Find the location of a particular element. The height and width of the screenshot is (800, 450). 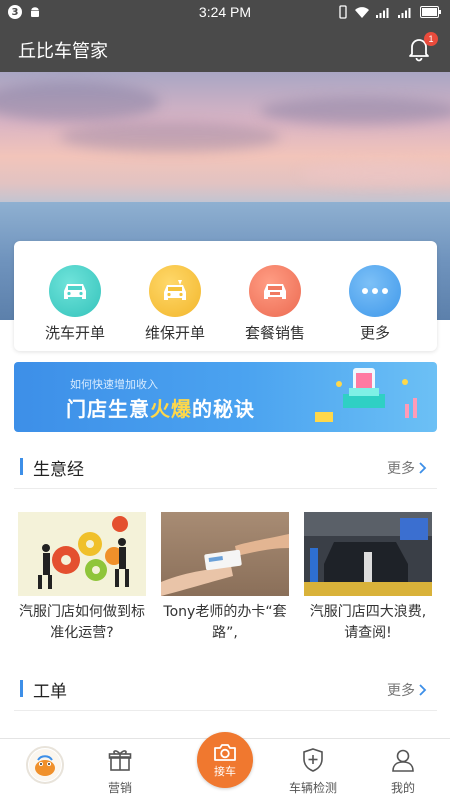

pickup-car-button: 接车 is located at coordinates (225, 760).